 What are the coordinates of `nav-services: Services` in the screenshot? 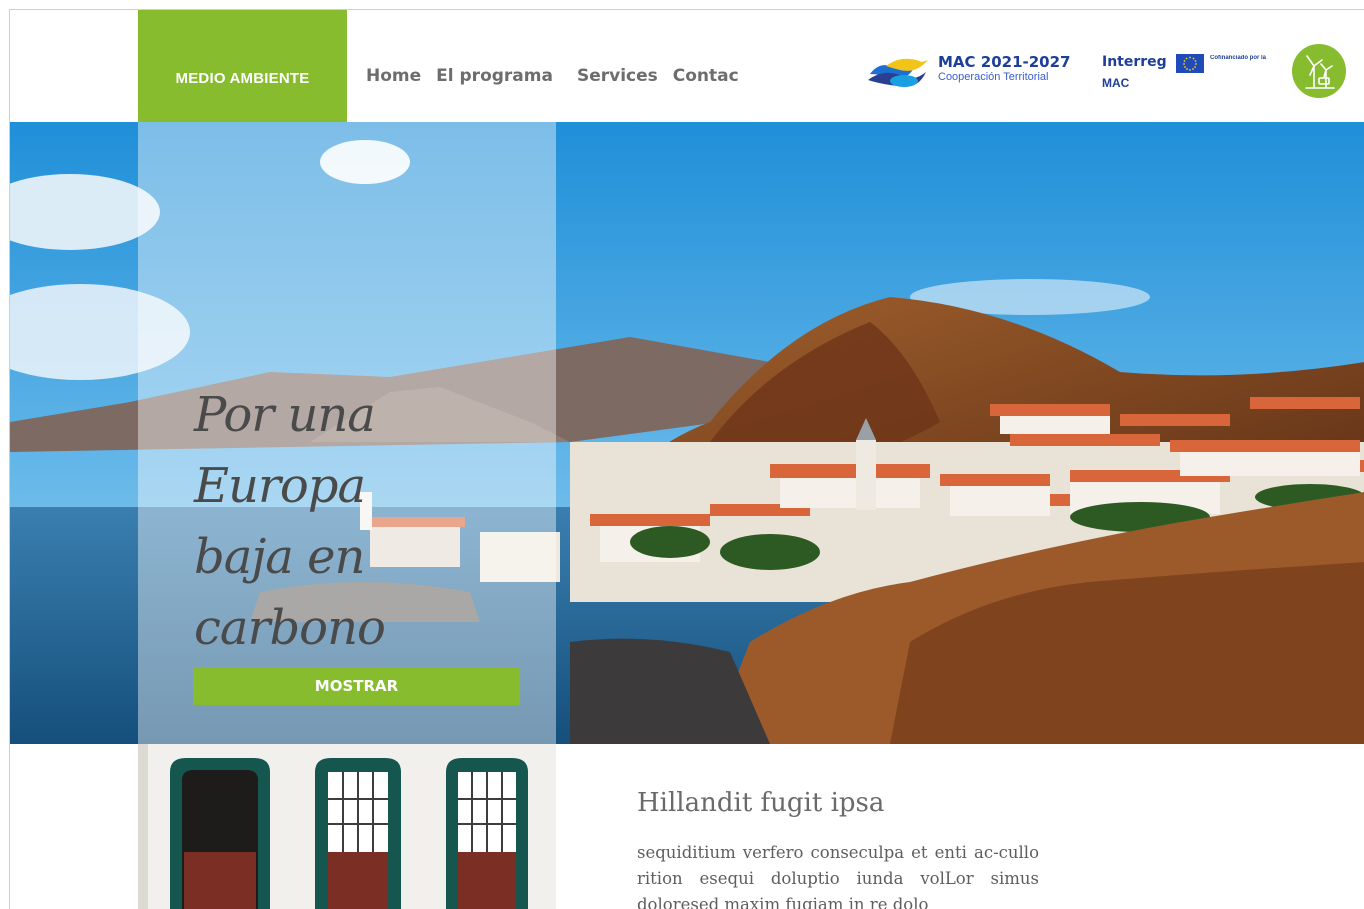 It's located at (617, 76).